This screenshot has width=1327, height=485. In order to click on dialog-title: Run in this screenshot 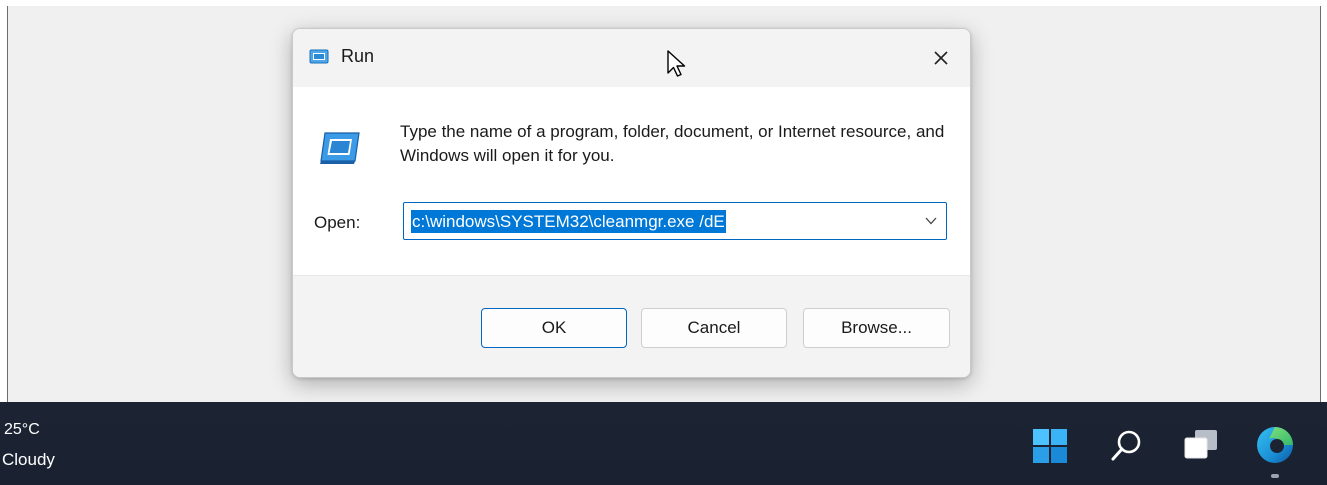, I will do `click(358, 56)`.